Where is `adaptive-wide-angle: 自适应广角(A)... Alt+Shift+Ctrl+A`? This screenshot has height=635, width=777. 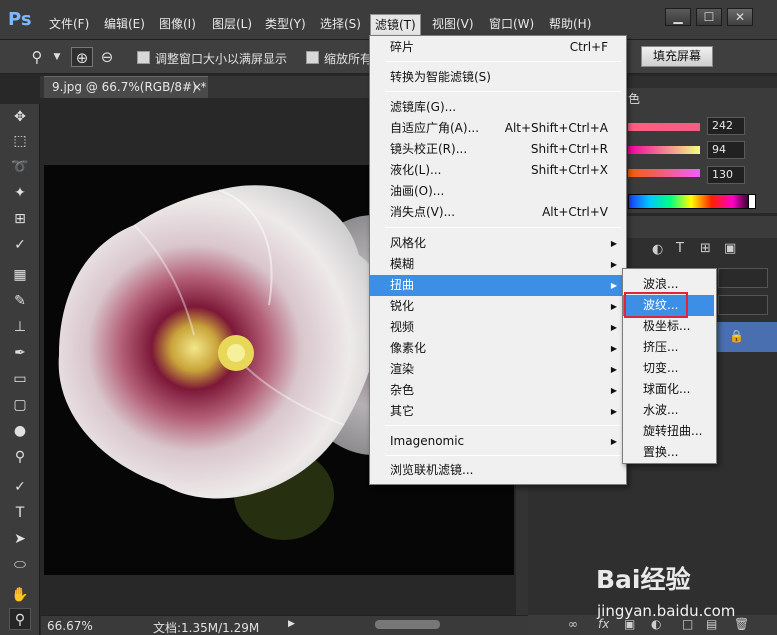 adaptive-wide-angle: 自适应广角(A)... Alt+Shift+Ctrl+A is located at coordinates (497, 128).